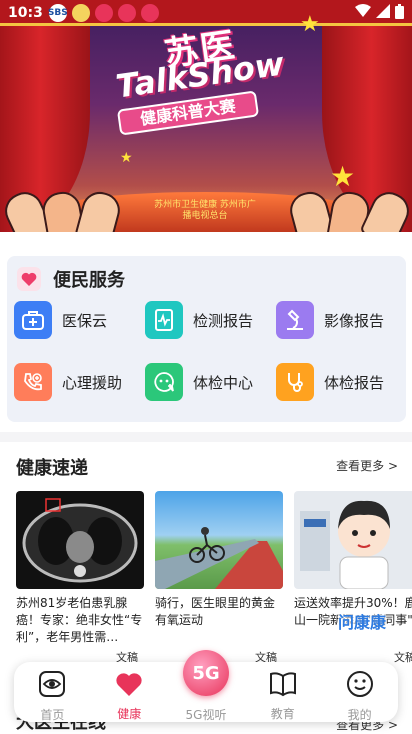  I want to click on status-time: 10:3, so click(25, 13).